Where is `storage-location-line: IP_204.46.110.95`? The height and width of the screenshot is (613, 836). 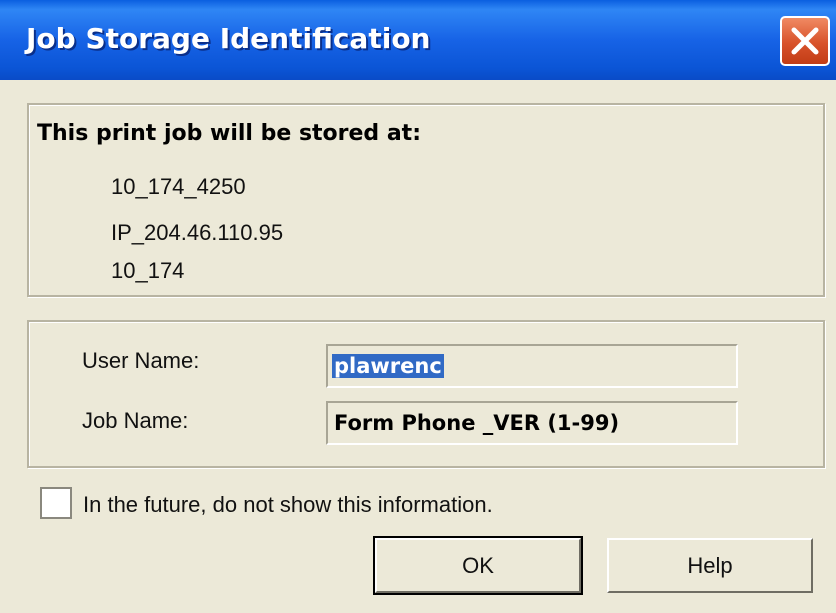 storage-location-line: IP_204.46.110.95 is located at coordinates (197, 232).